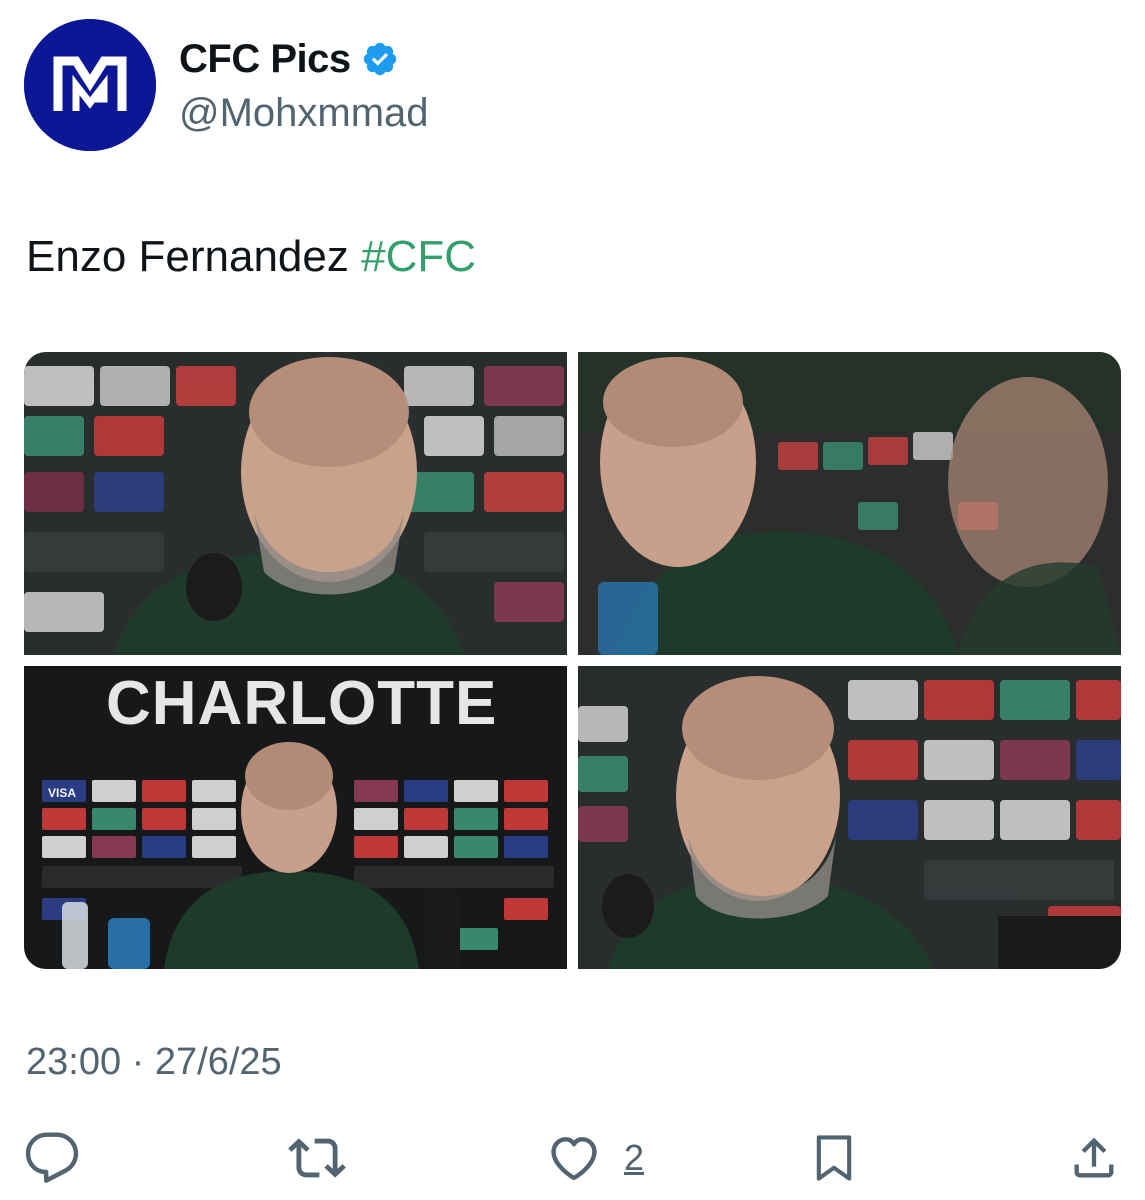 The width and height of the screenshot is (1145, 1200). I want to click on heart-icon, so click(574, 1159).